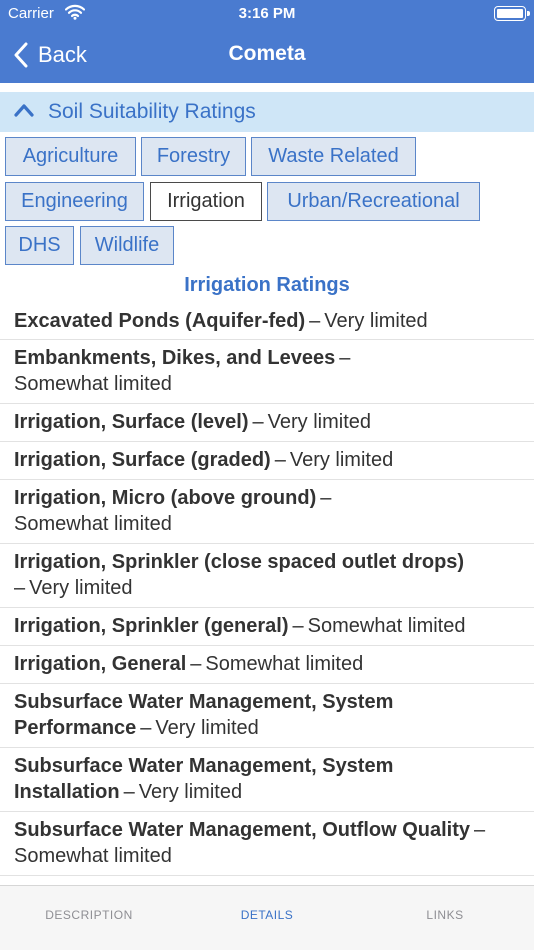 This screenshot has width=534, height=950. I want to click on collapse-chevron-icon, so click(24, 112).